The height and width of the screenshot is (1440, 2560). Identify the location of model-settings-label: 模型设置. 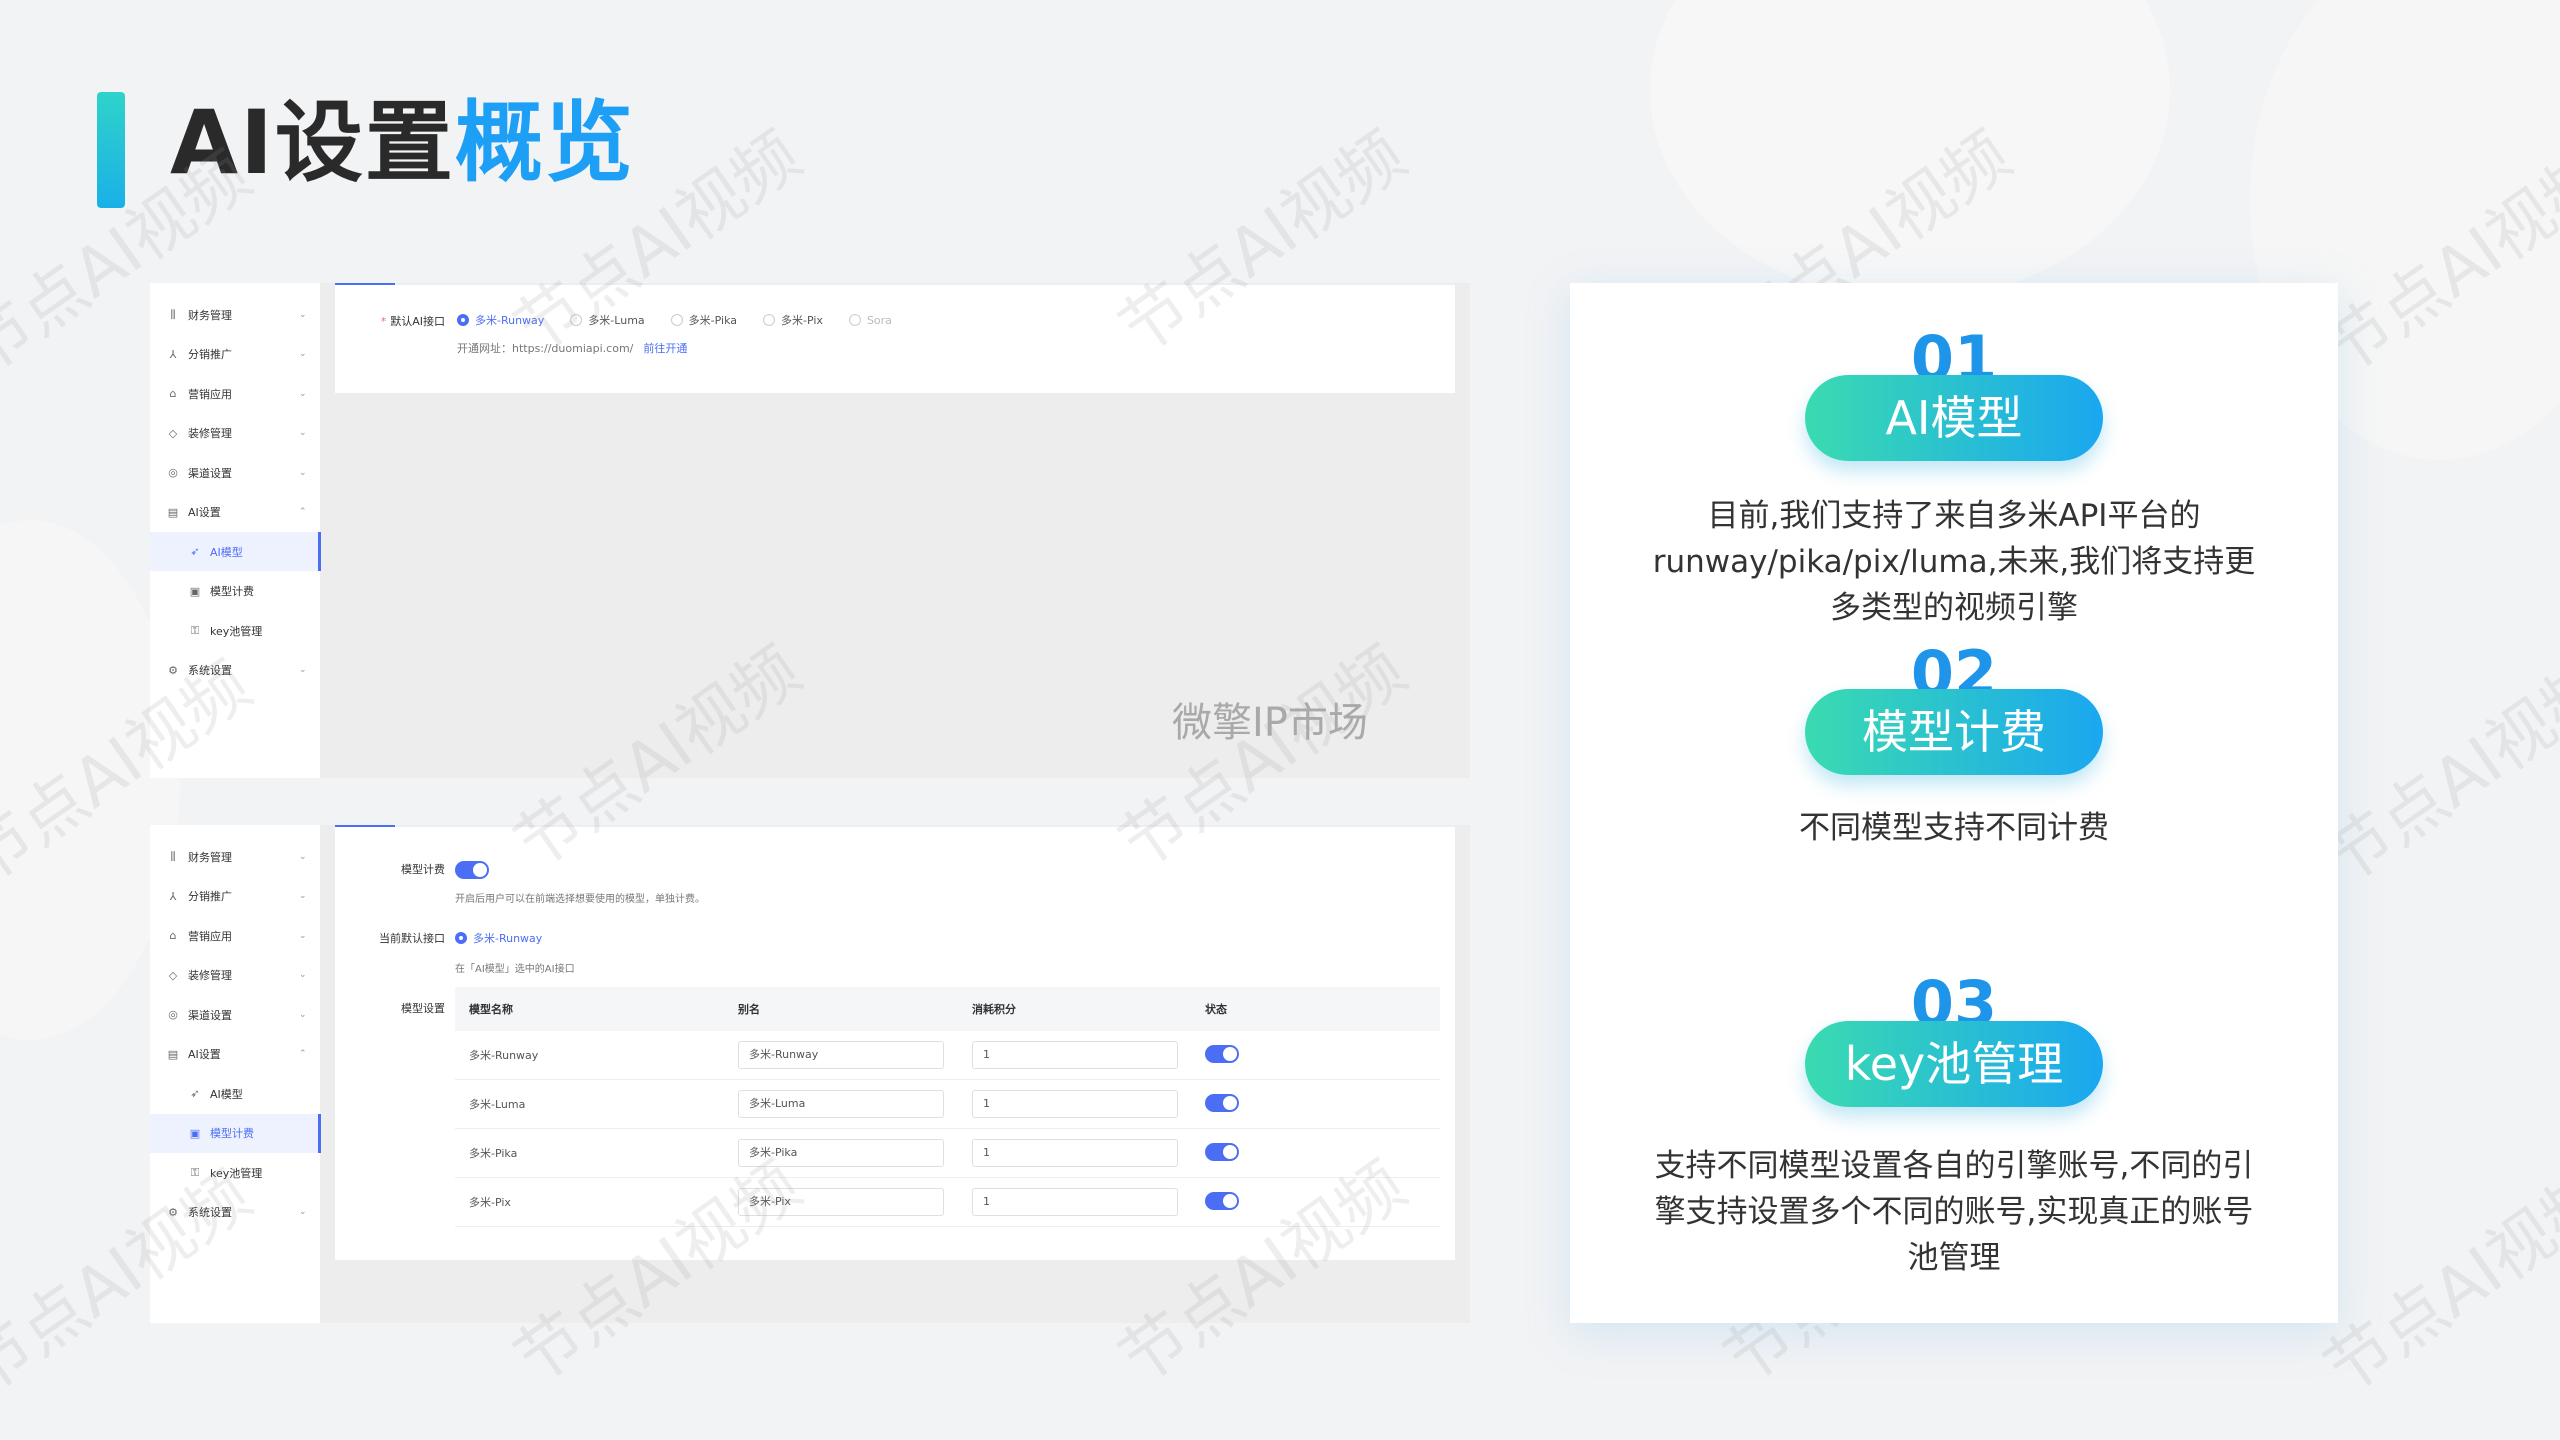
(423, 1008).